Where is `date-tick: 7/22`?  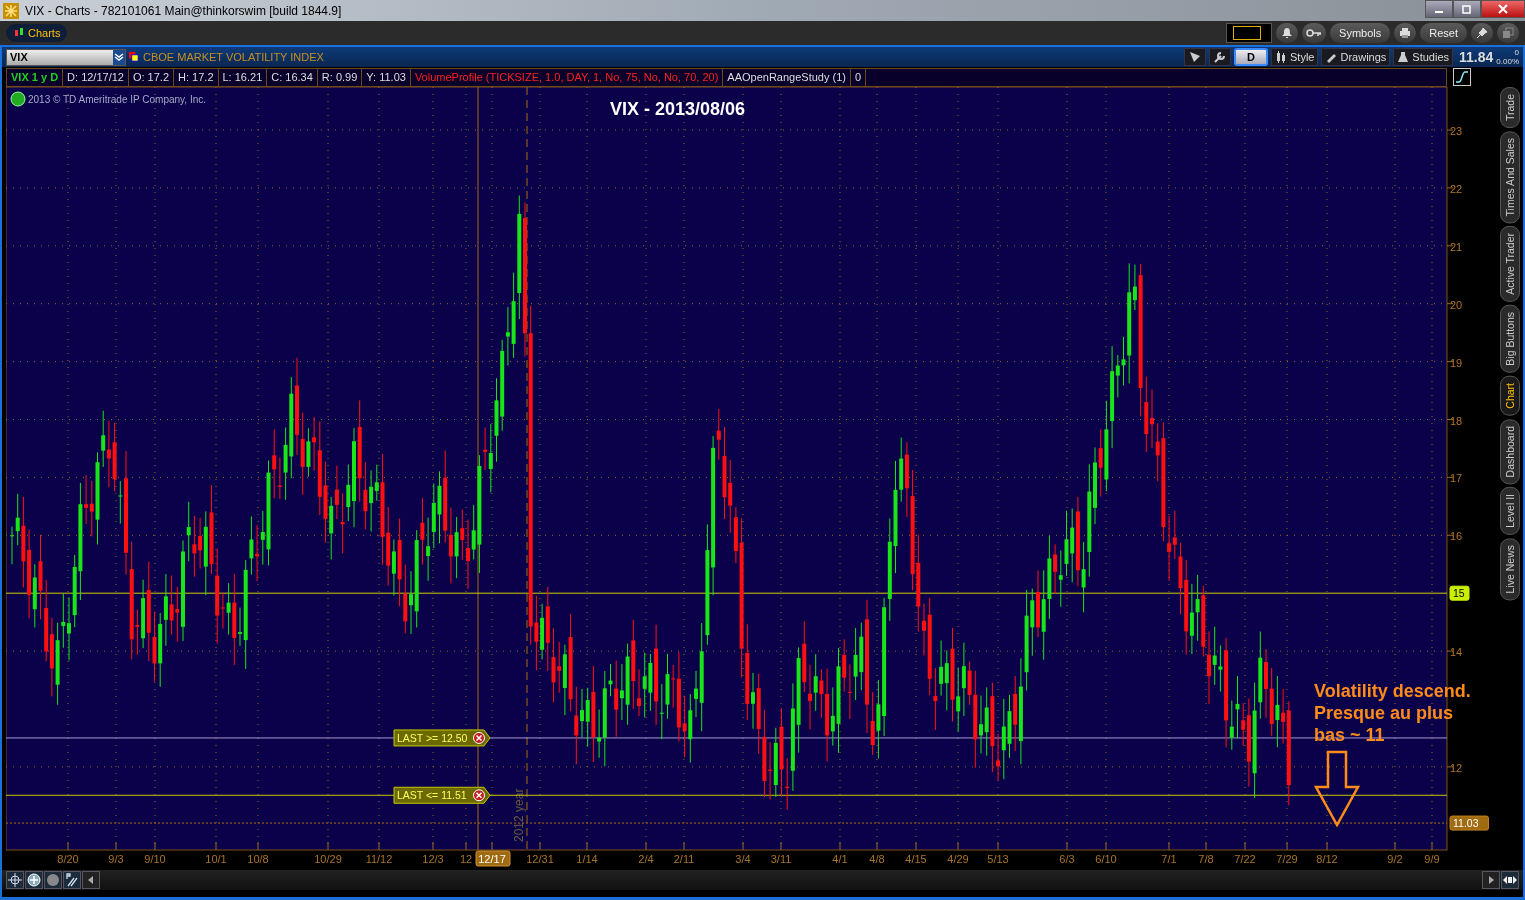
date-tick: 7/22 is located at coordinates (1245, 859).